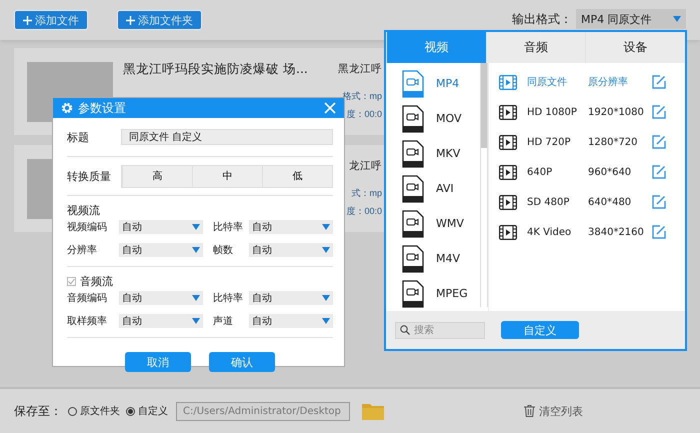  I want to click on field-label: 标题, so click(78, 137).